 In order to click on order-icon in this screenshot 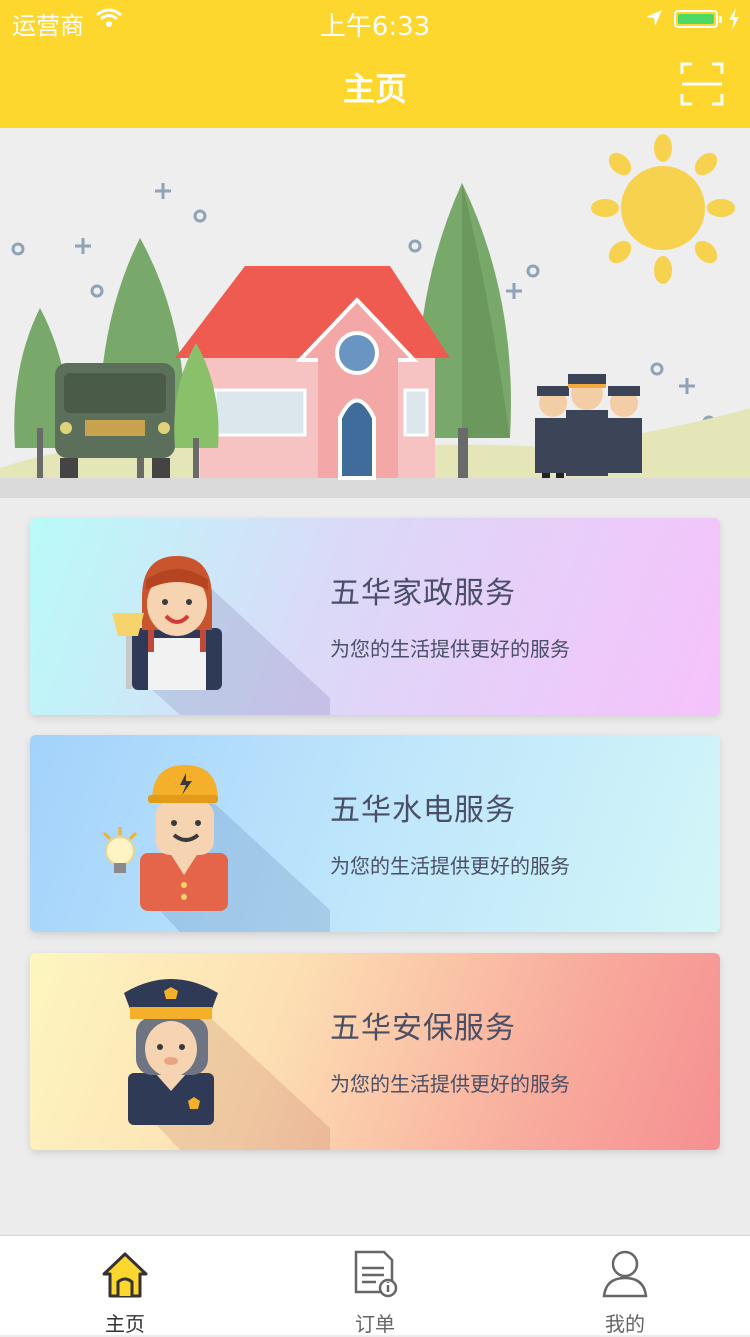, I will do `click(376, 1274)`.